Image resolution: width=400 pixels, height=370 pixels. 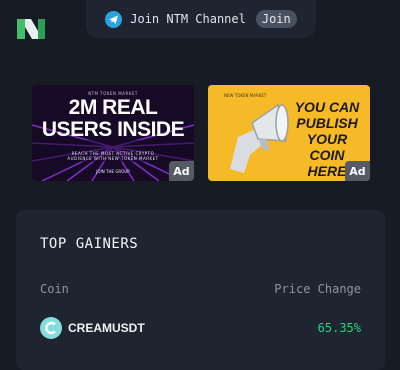 What do you see at coordinates (114, 19) in the screenshot?
I see `telegram-icon` at bounding box center [114, 19].